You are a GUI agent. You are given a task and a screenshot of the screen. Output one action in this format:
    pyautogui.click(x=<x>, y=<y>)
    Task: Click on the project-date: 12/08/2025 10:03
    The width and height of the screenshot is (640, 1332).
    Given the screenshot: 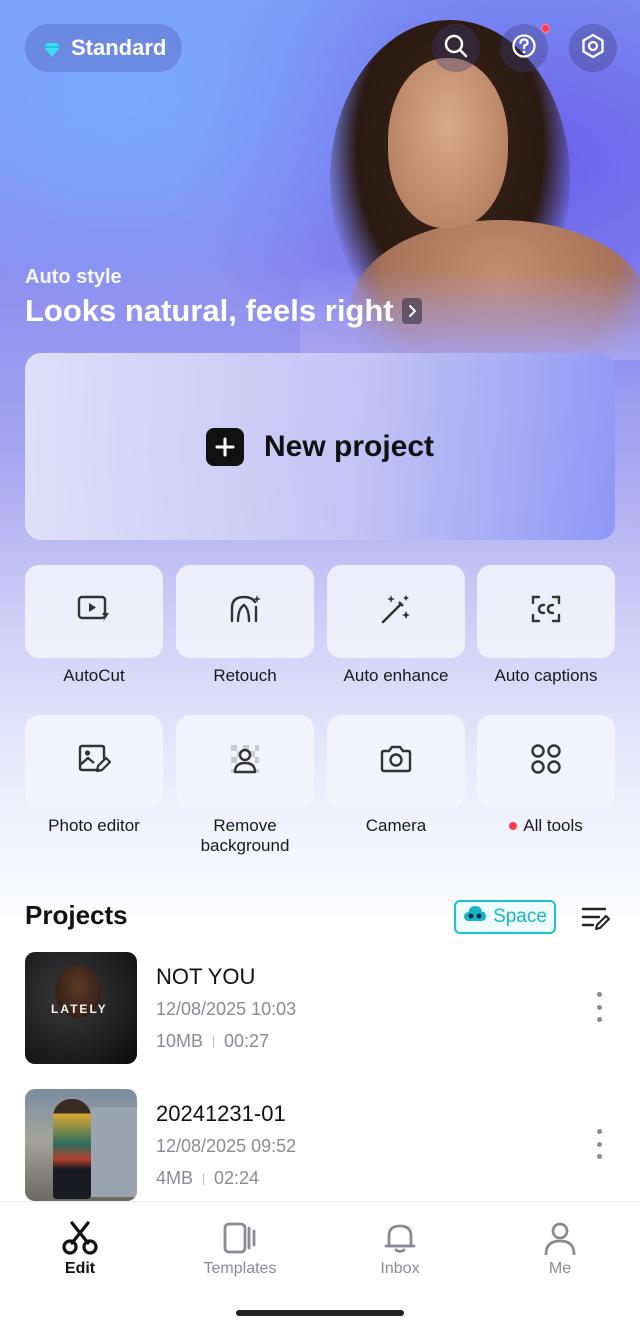 What is the action you would take?
    pyautogui.click(x=226, y=1009)
    